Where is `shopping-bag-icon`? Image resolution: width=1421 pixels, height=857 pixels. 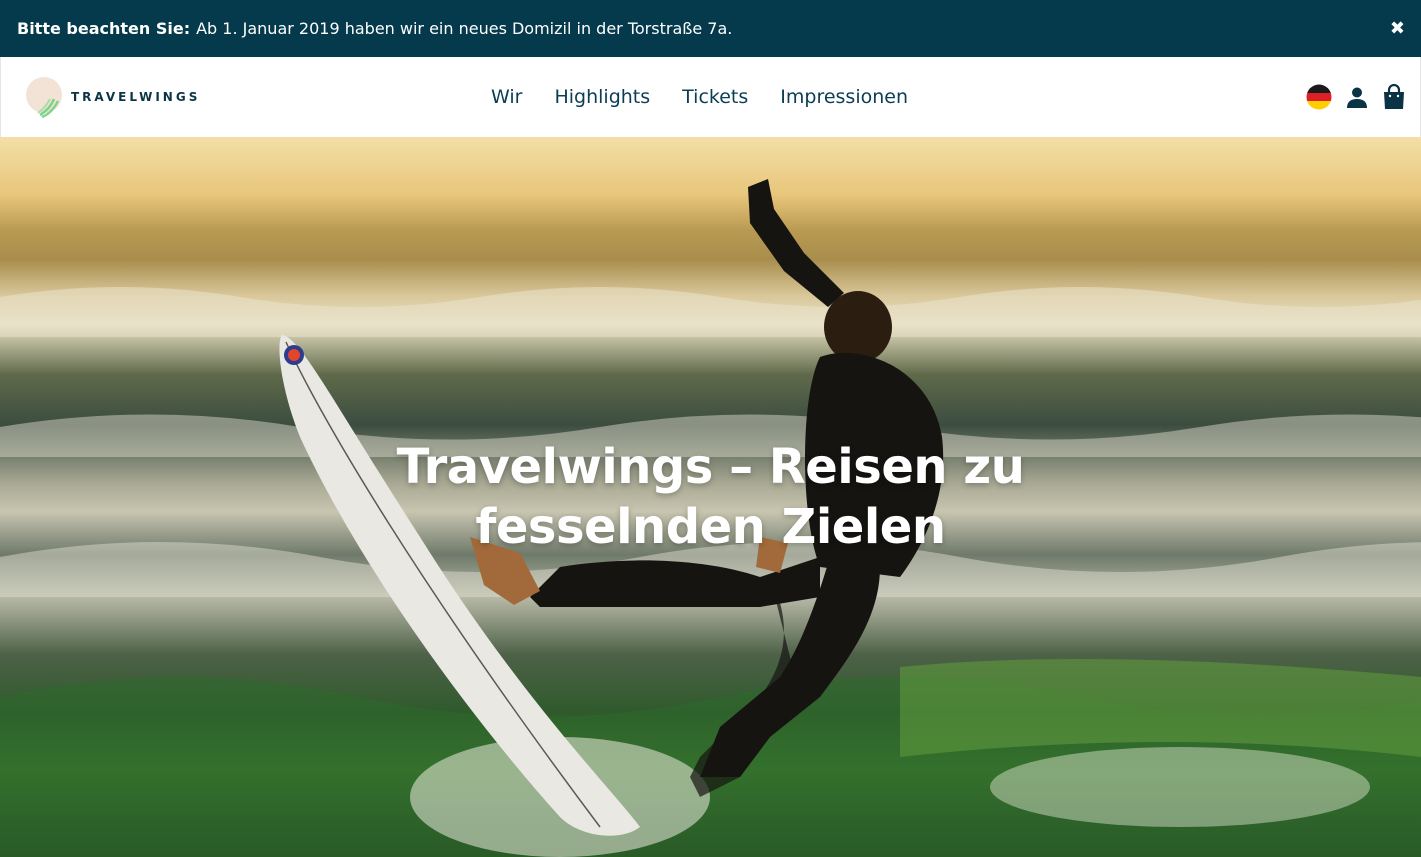
shopping-bag-icon is located at coordinates (1394, 97).